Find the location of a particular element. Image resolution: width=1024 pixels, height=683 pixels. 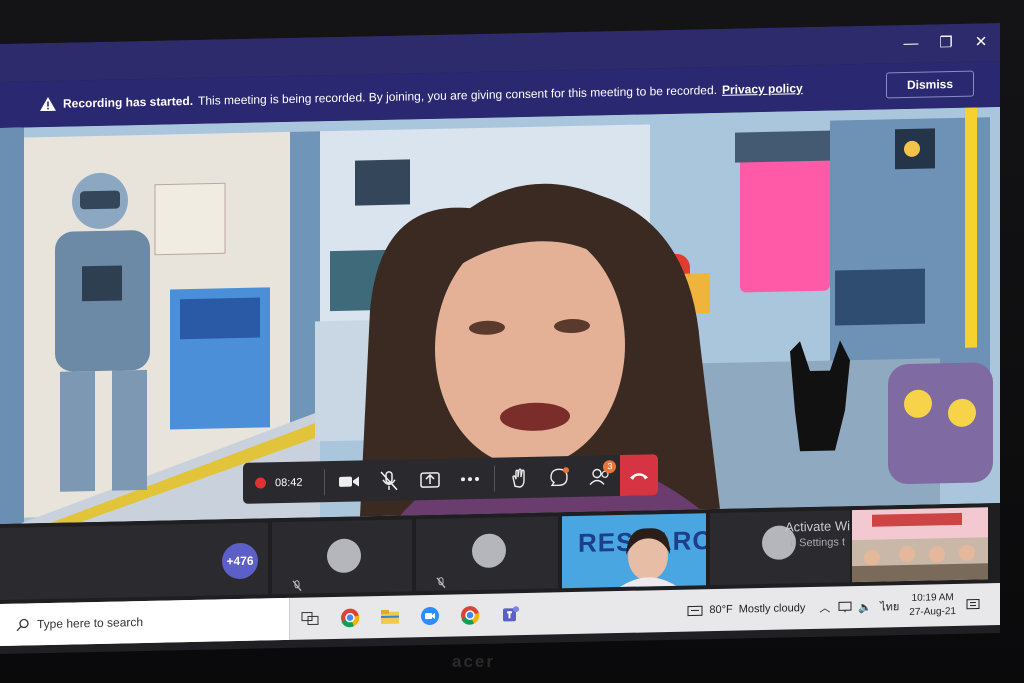

participants-button: 3 is located at coordinates (599, 476).